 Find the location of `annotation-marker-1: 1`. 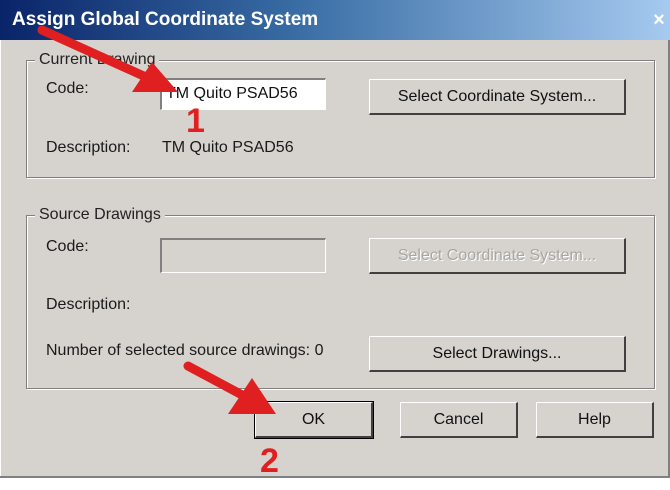

annotation-marker-1: 1 is located at coordinates (195, 121).